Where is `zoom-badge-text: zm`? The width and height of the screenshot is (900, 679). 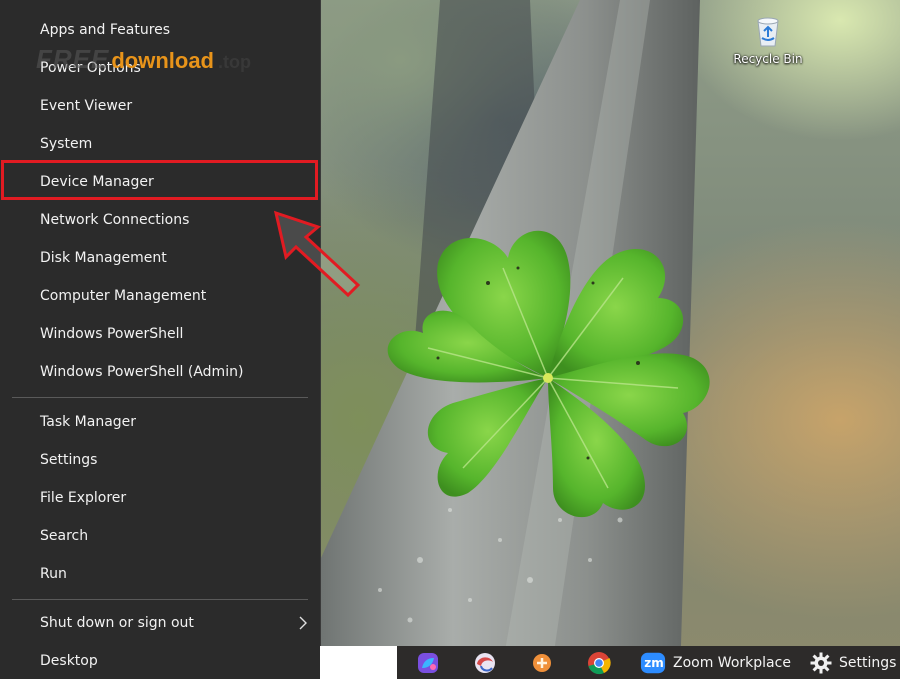 zoom-badge-text: zm is located at coordinates (654, 663).